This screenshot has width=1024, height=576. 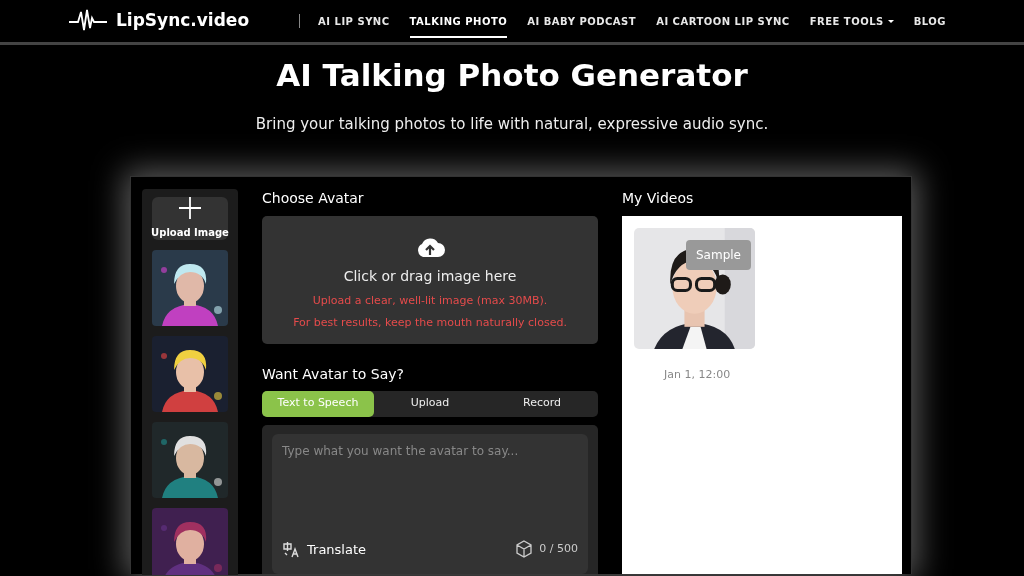 I want to click on translate-button: Translate, so click(x=324, y=549).